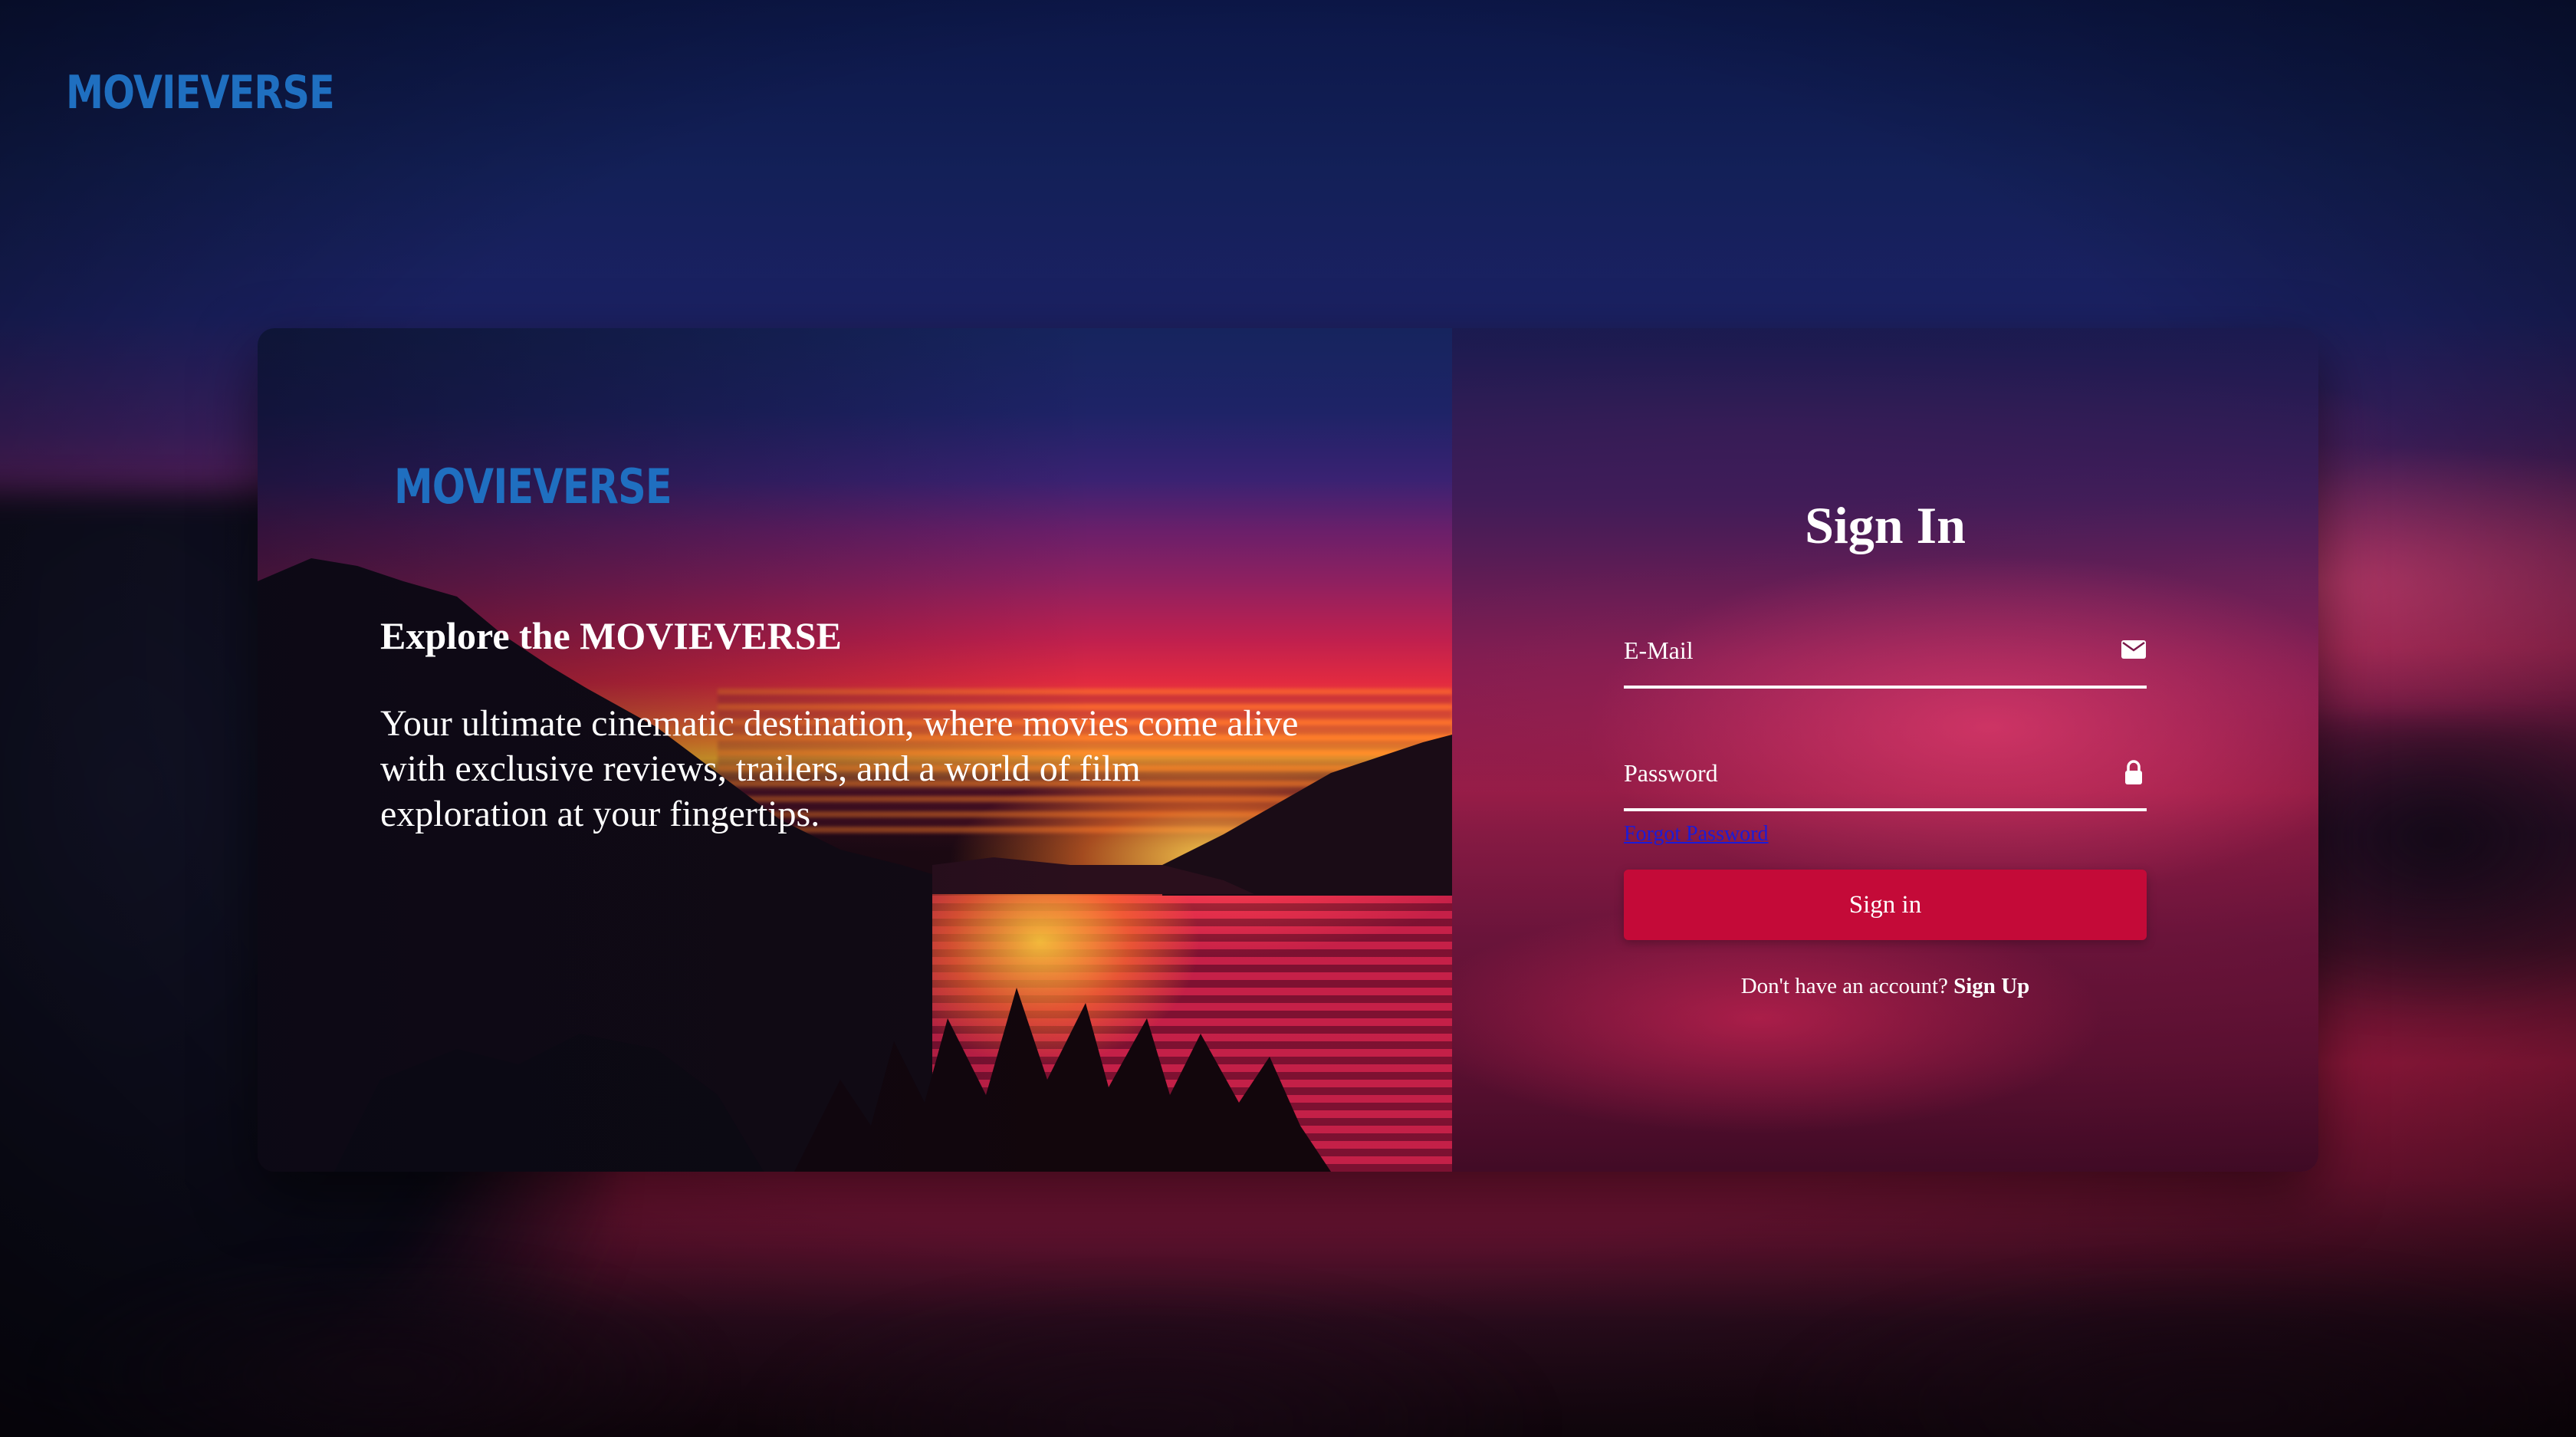 The height and width of the screenshot is (1437, 2576). I want to click on forgot-password-link: Forgot Password, so click(1697, 834).